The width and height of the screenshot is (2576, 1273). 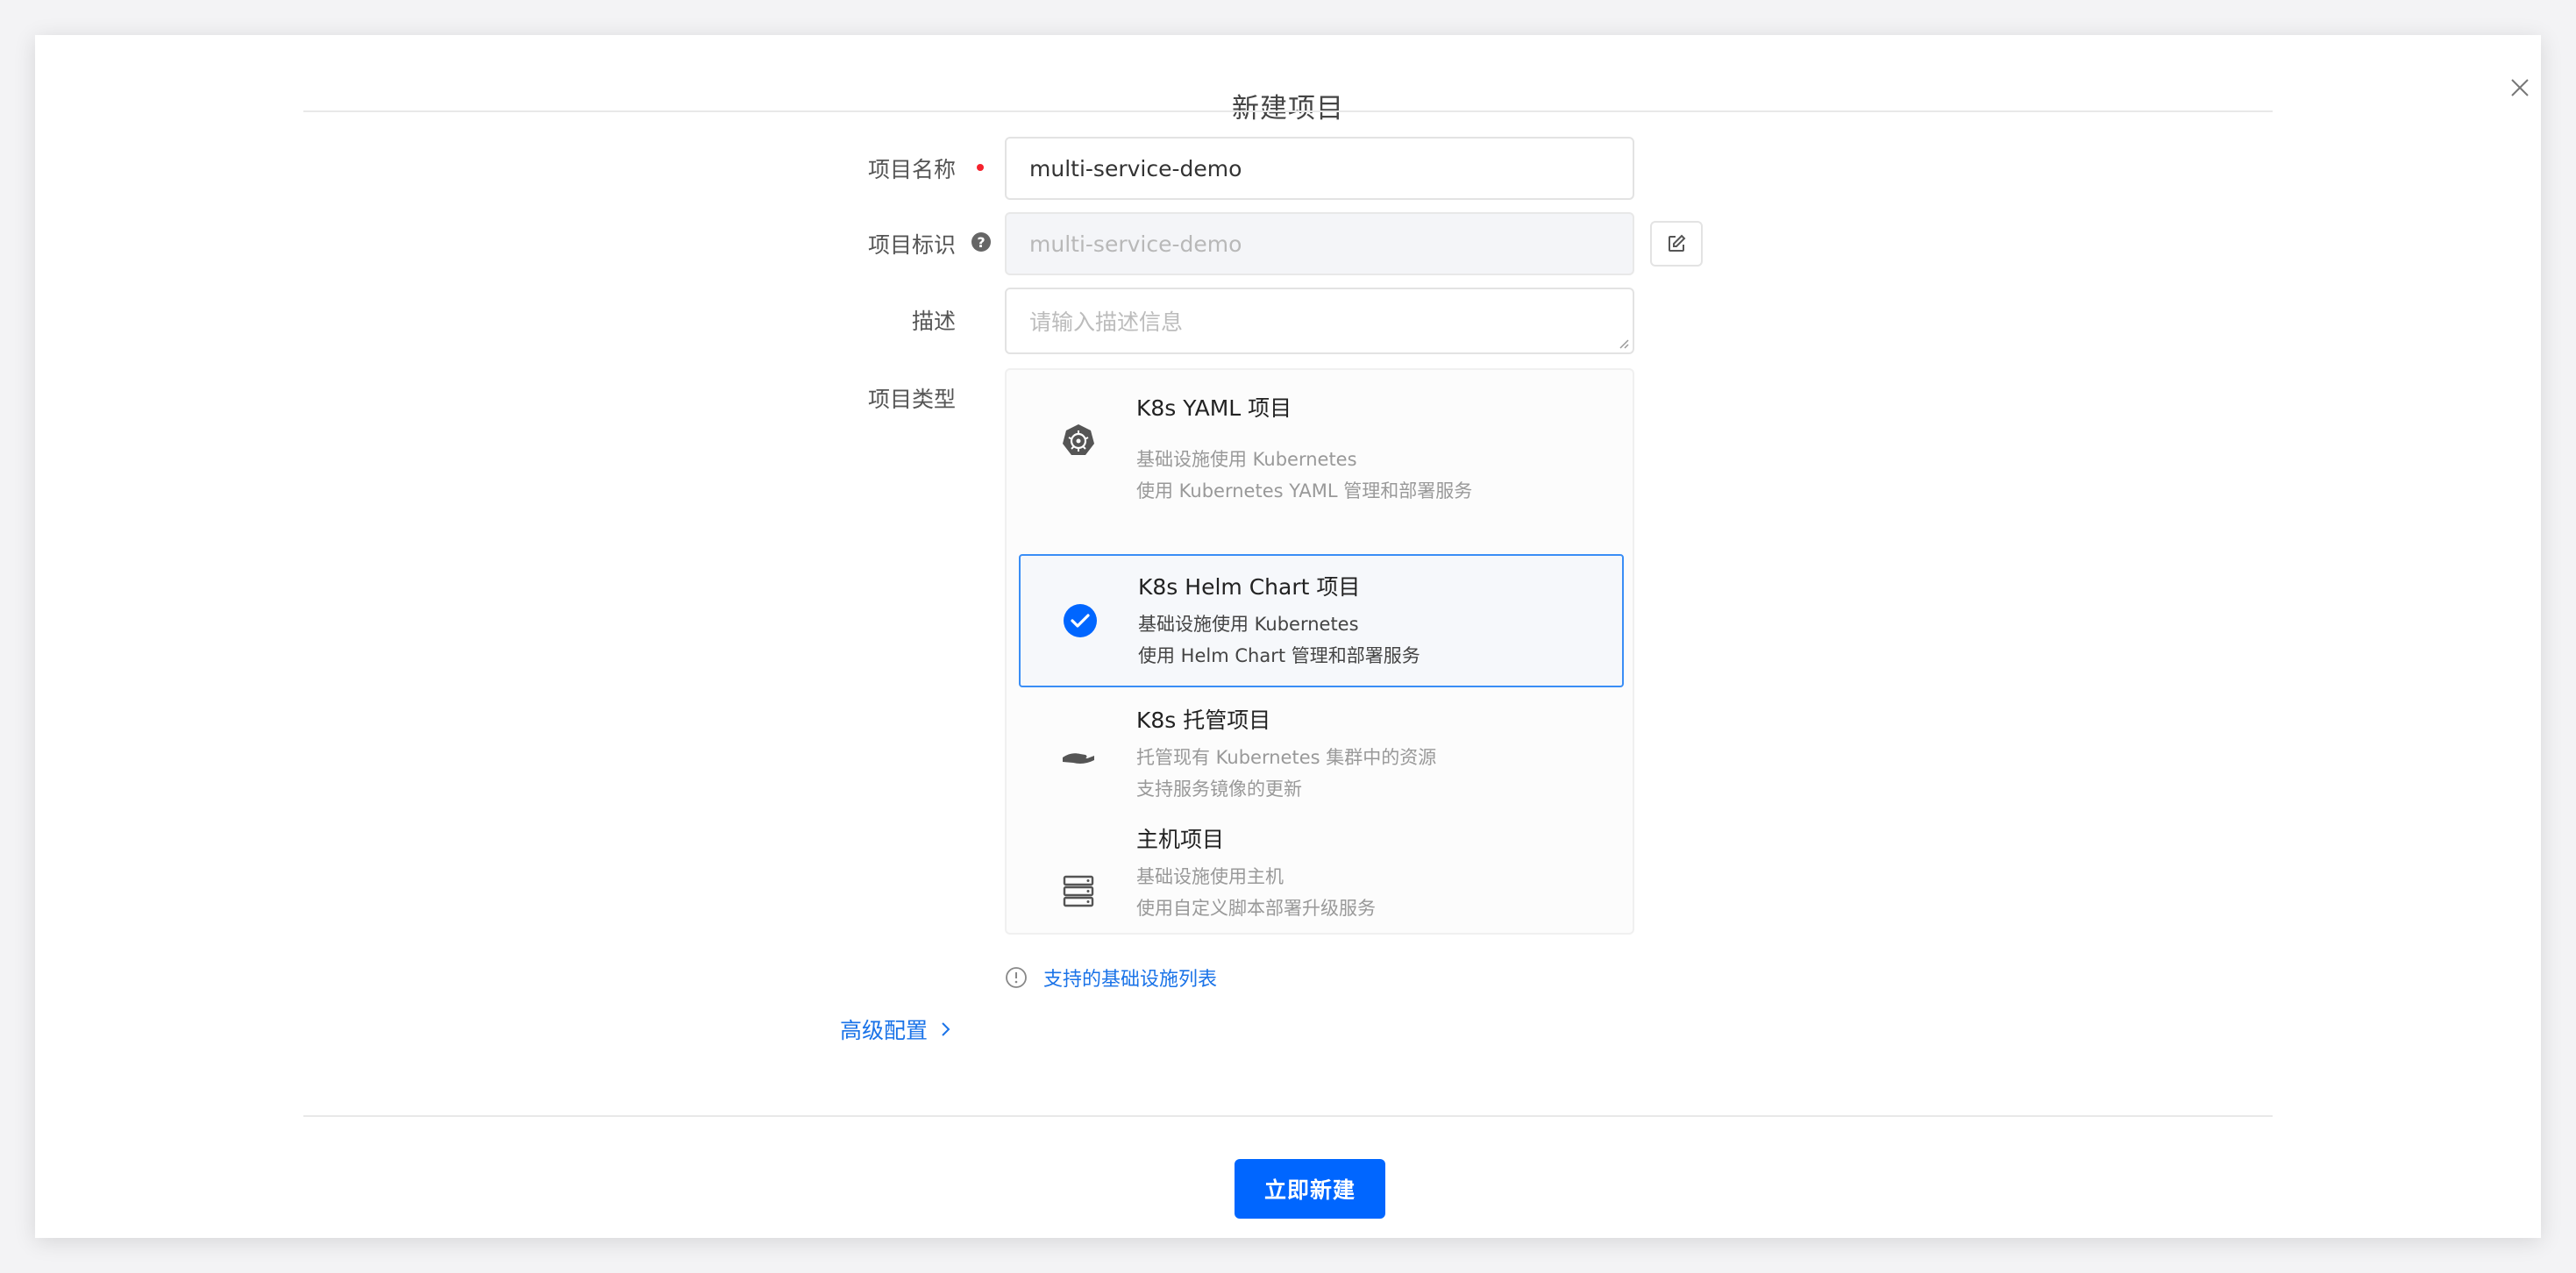 I want to click on name-label: 项目名称, so click(x=911, y=169).